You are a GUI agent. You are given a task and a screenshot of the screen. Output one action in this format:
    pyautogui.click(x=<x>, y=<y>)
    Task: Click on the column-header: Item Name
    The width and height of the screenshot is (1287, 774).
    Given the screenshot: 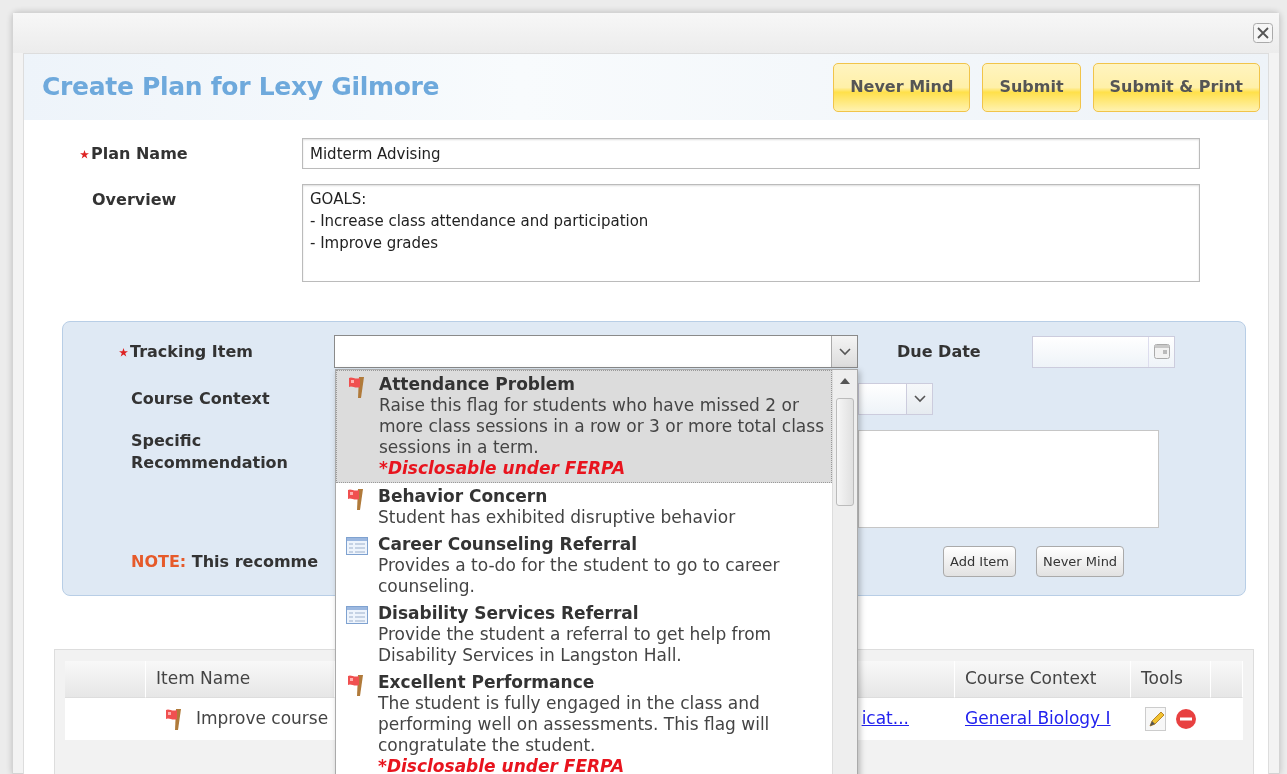 What is the action you would take?
    pyautogui.click(x=240, y=679)
    